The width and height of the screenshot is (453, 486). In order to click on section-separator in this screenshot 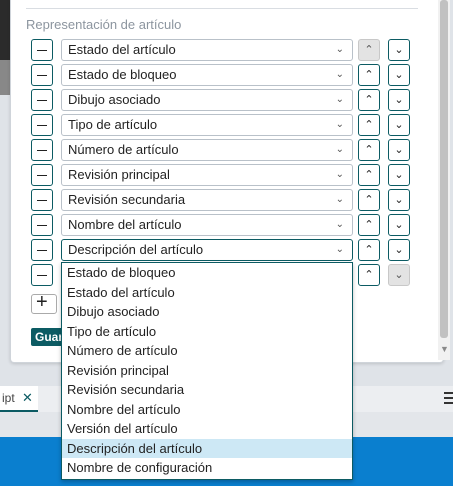, I will do `click(222, 8)`.